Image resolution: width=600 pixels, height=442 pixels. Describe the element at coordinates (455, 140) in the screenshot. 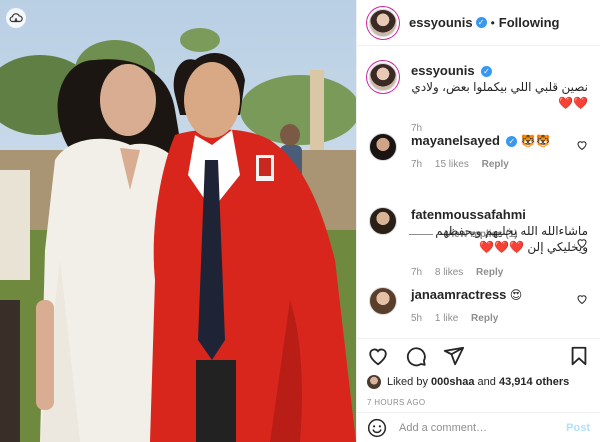

I see `comment-username: mayanelsayed` at that location.